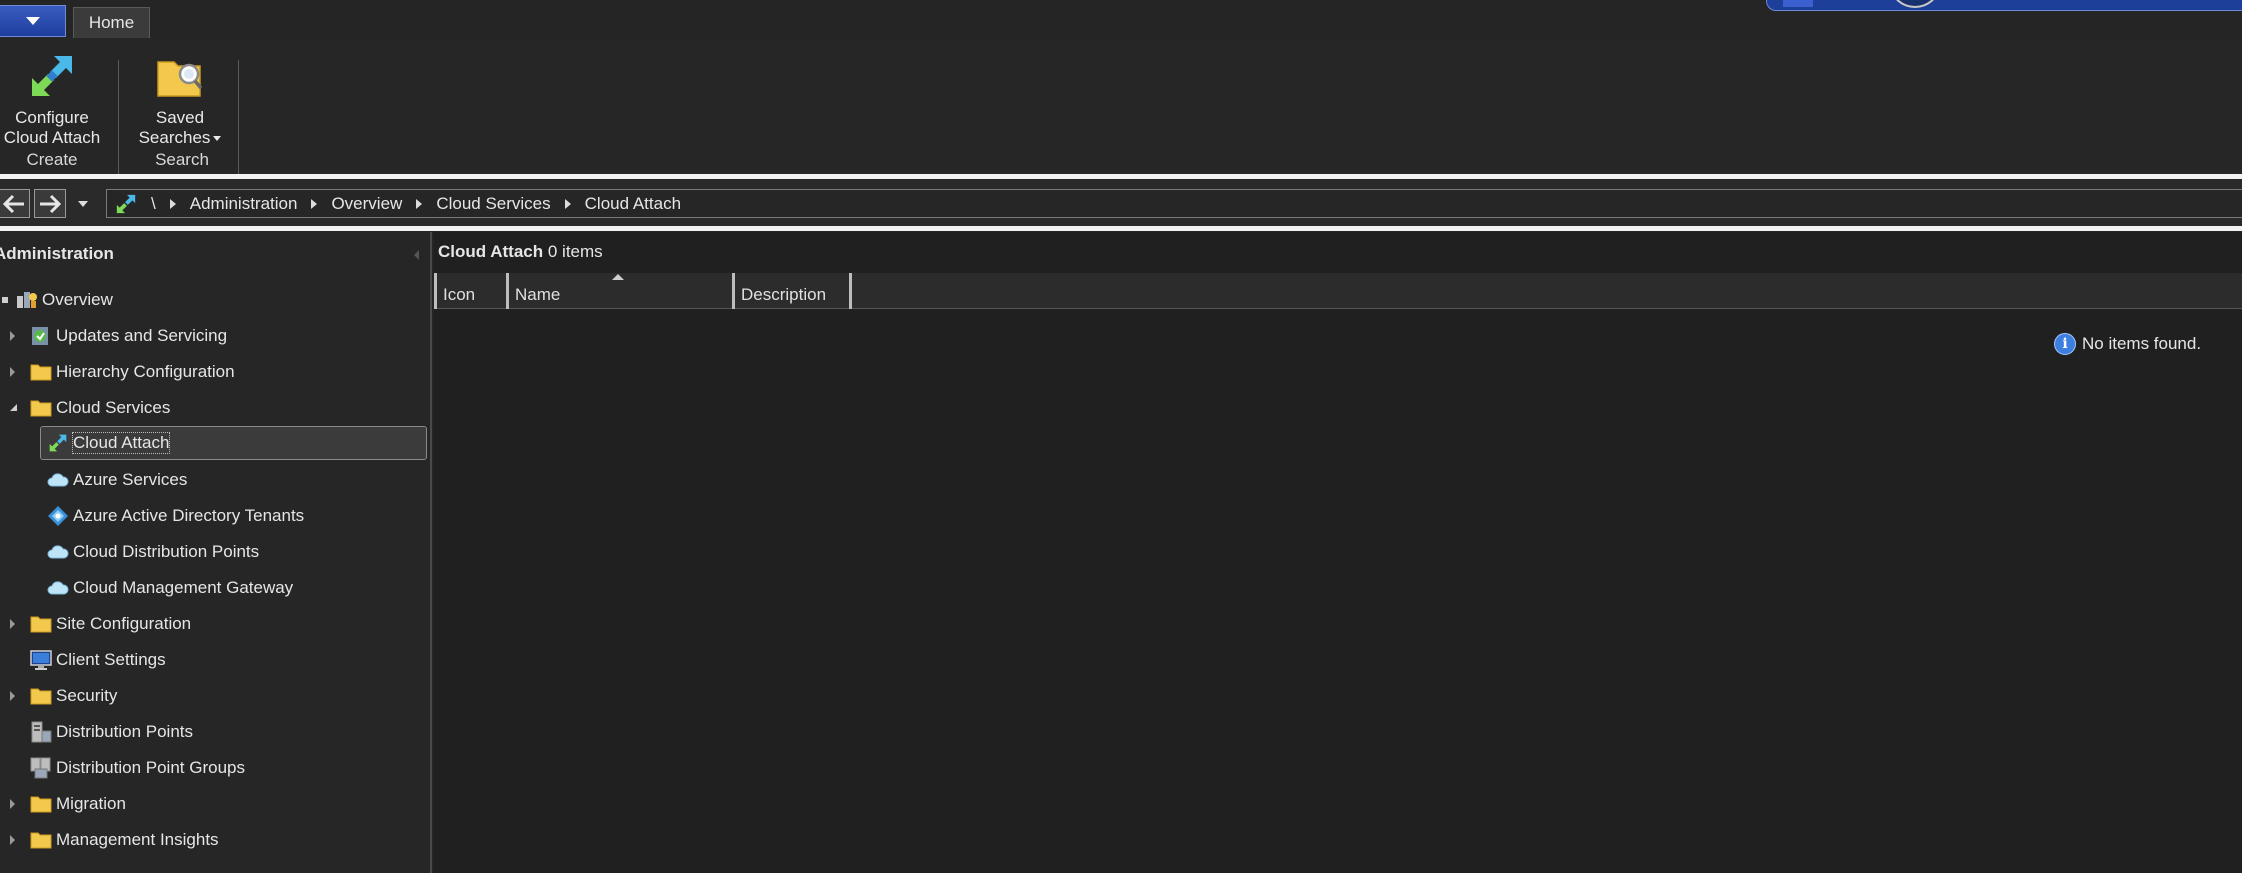 This screenshot has height=873, width=2242. I want to click on tree-item-label: Hierarchy Configuration, so click(145, 371).